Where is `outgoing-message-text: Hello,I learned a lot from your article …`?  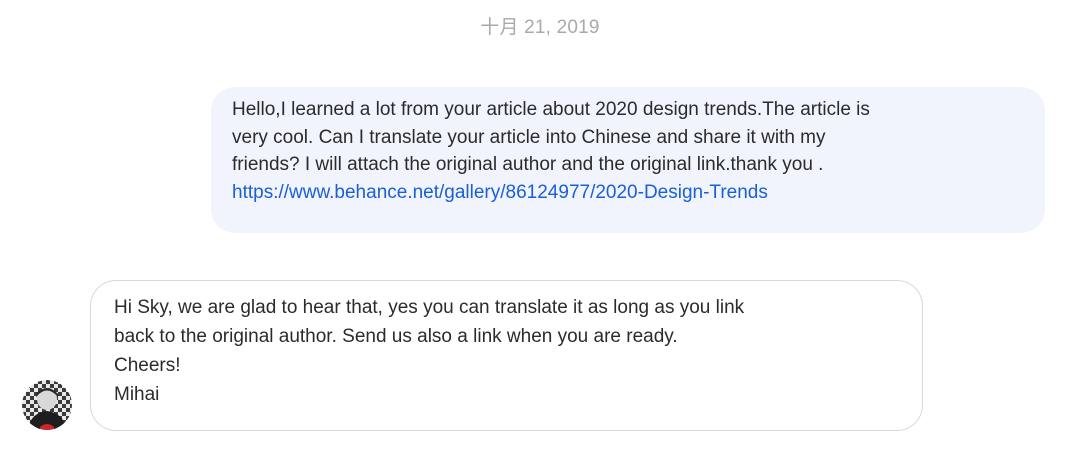
outgoing-message-text: Hello,I learned a lot from your article … is located at coordinates (551, 137).